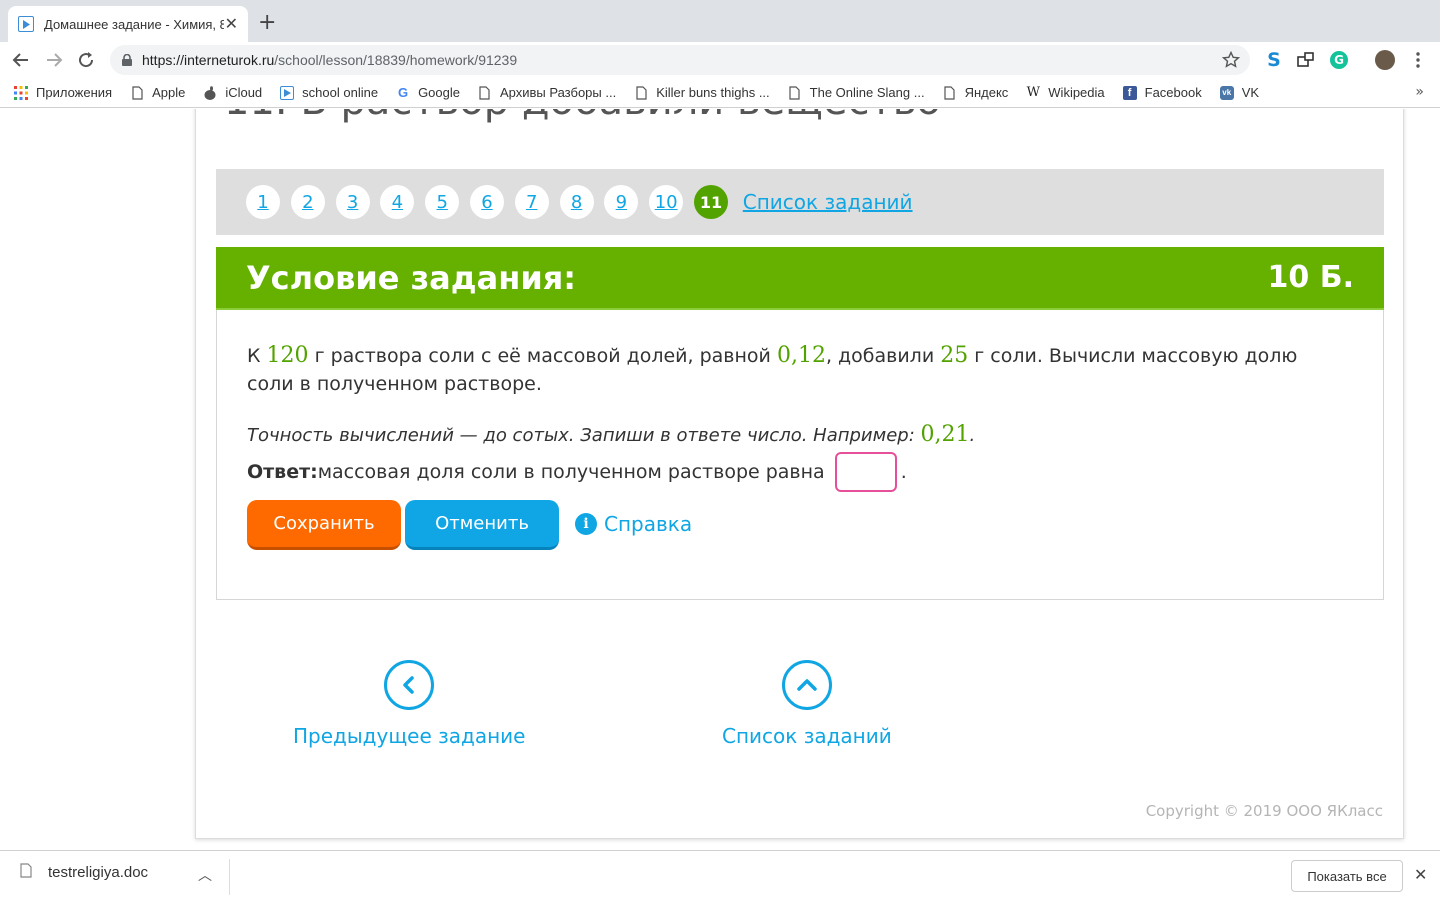 The image size is (1440, 900). I want to click on bookmark-label: Wikipedia, so click(1076, 92).